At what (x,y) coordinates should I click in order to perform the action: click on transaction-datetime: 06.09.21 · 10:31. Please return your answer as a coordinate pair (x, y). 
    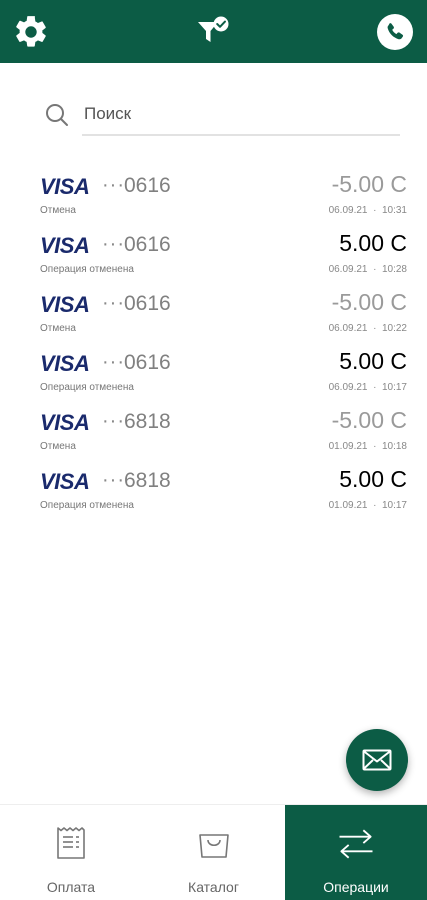
    Looking at the image, I should click on (368, 210).